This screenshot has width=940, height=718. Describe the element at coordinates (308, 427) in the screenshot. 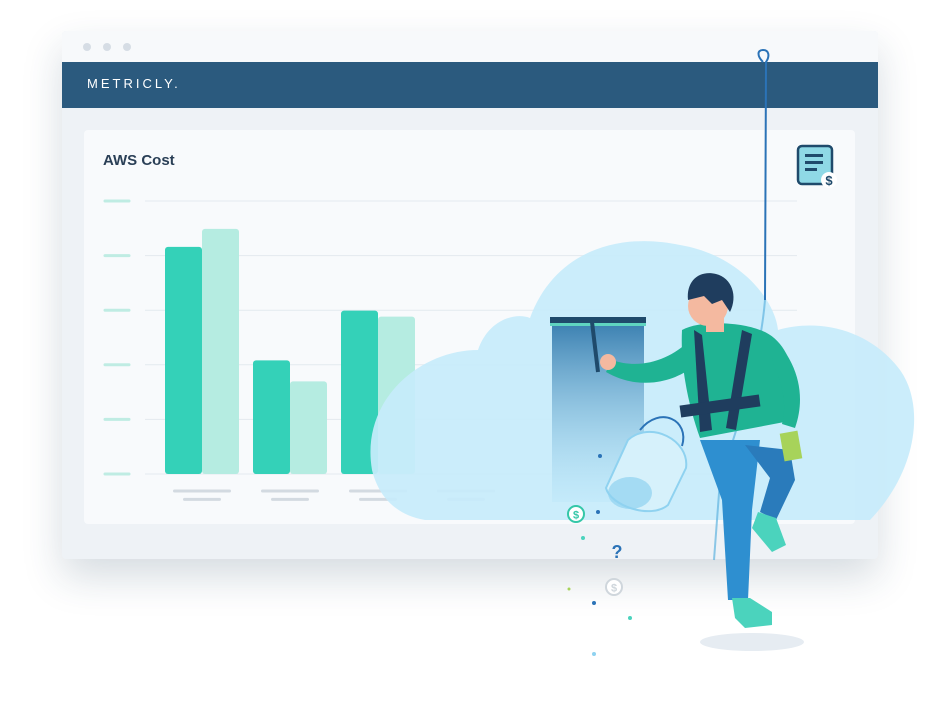

I see `bar-s1-c1` at that location.